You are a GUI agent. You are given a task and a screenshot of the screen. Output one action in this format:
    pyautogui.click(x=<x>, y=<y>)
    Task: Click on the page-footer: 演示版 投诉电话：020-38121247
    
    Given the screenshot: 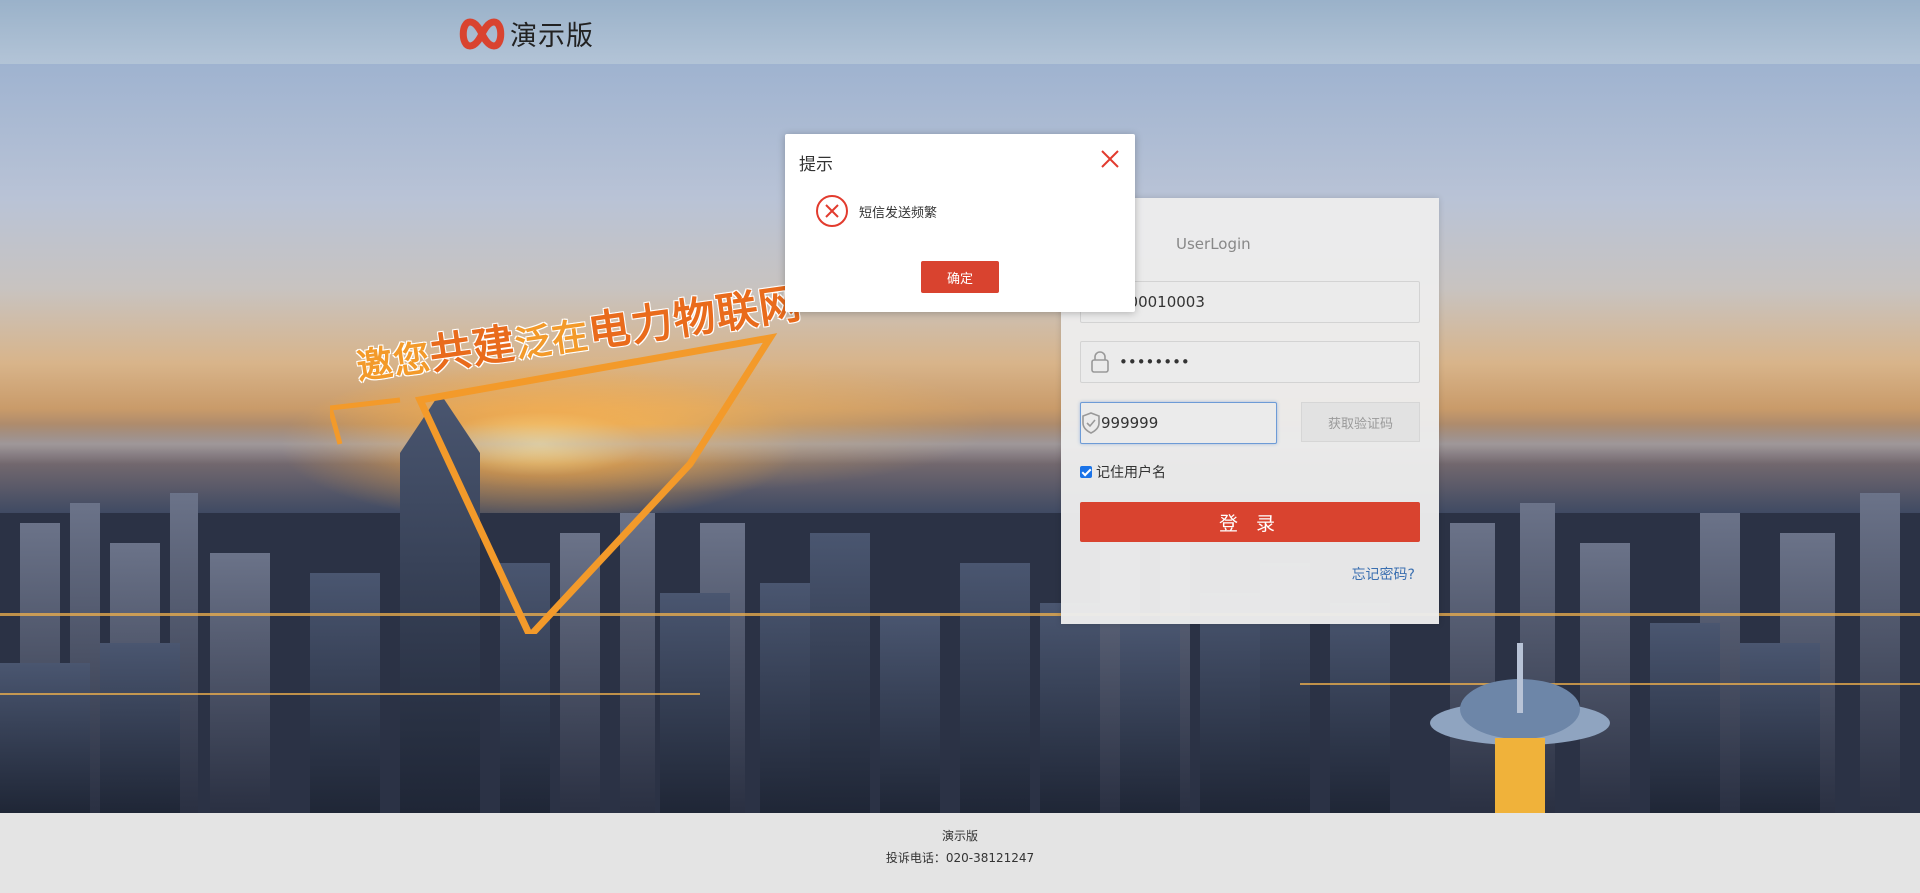 What is the action you would take?
    pyautogui.click(x=960, y=853)
    